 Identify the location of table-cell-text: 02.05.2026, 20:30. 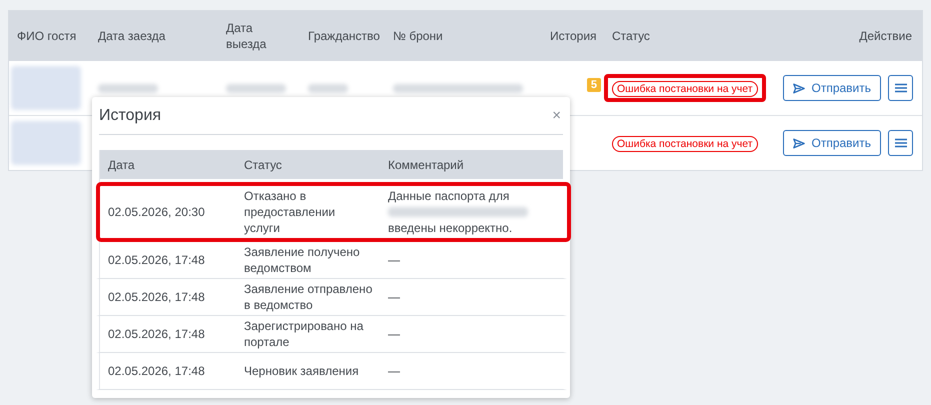
(156, 212).